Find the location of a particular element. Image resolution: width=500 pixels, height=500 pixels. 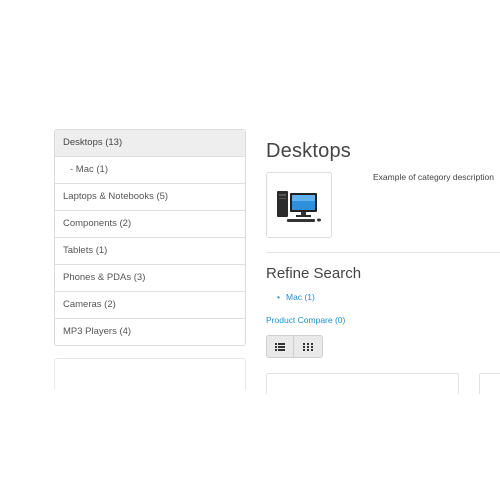

sidebar-item-components: Components (2) is located at coordinates (150, 224).